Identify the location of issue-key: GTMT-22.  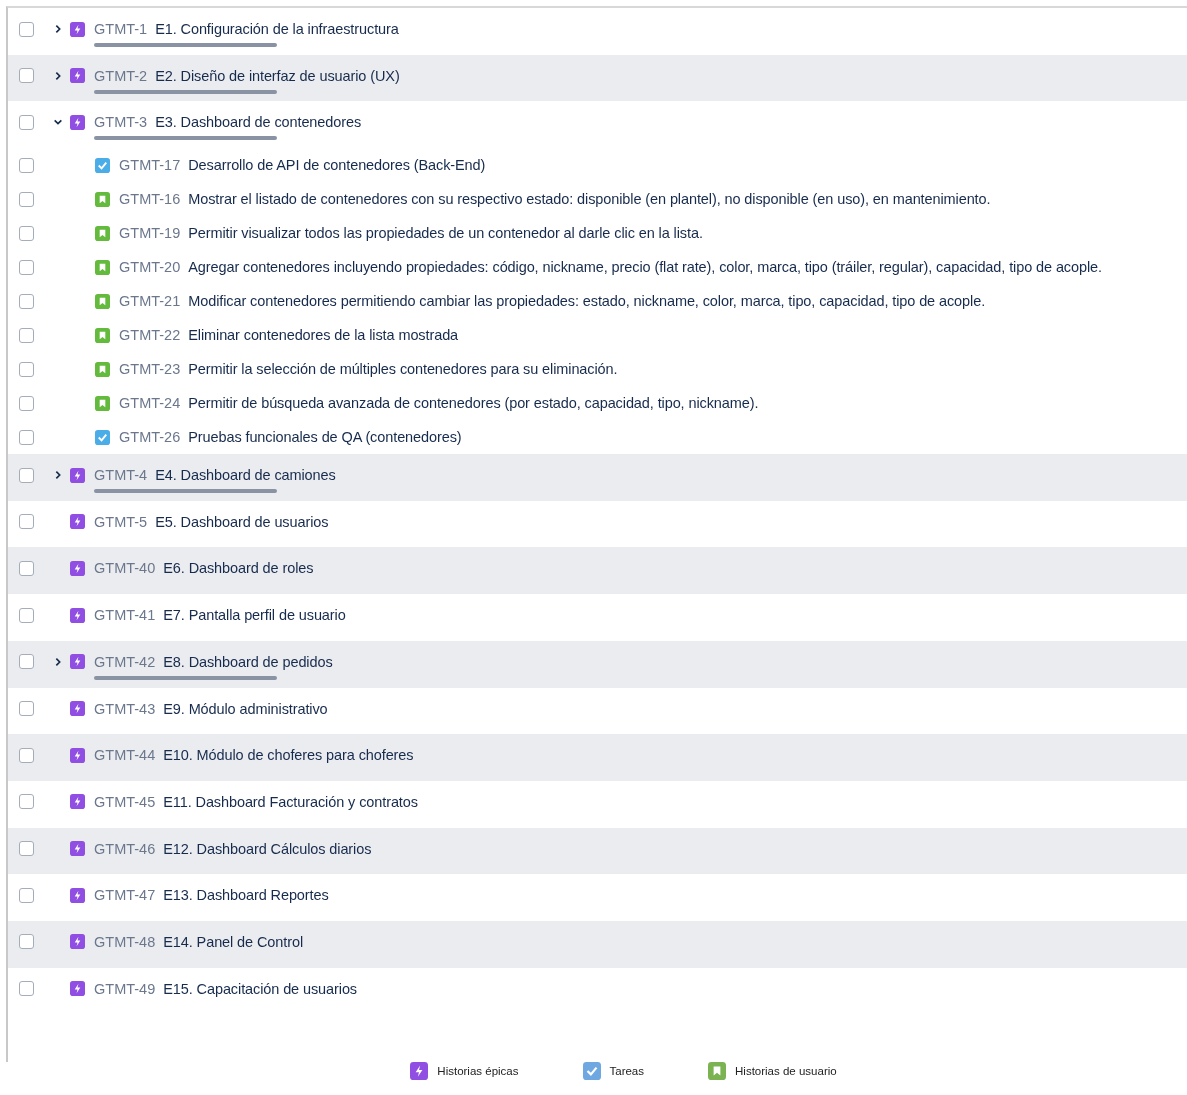
(150, 335).